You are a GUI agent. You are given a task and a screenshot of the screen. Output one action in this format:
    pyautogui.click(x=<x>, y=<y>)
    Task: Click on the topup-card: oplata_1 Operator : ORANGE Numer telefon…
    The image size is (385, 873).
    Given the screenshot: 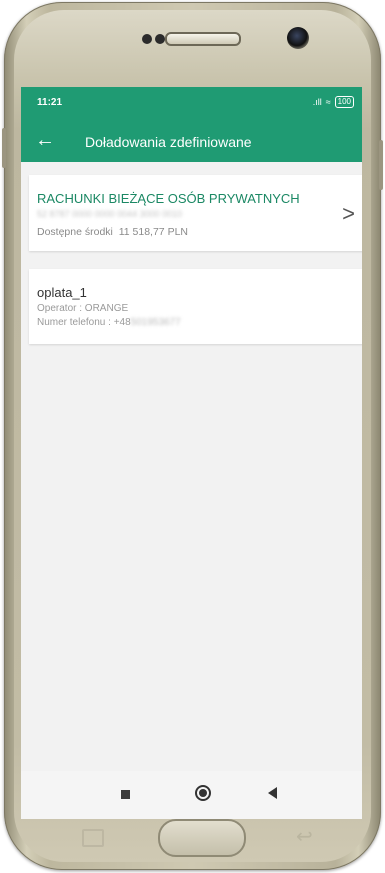 What is the action you would take?
    pyautogui.click(x=195, y=306)
    